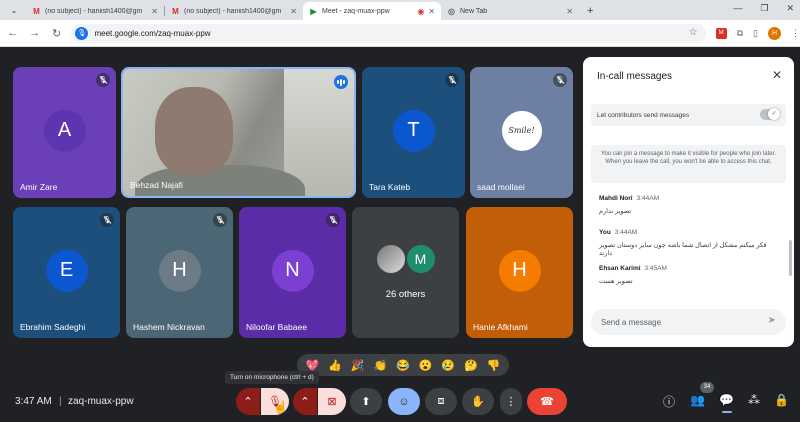  I want to click on close-window-icon: ✕, so click(790, 8).